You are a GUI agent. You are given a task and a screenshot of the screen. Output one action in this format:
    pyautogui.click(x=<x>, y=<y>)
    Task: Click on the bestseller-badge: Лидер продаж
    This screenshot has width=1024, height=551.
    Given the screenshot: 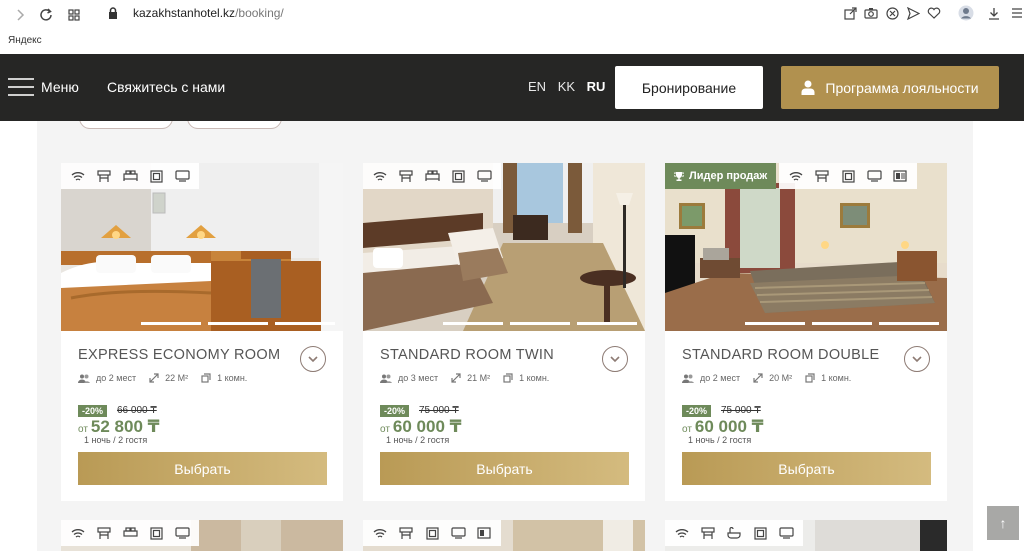 What is the action you would take?
    pyautogui.click(x=721, y=176)
    